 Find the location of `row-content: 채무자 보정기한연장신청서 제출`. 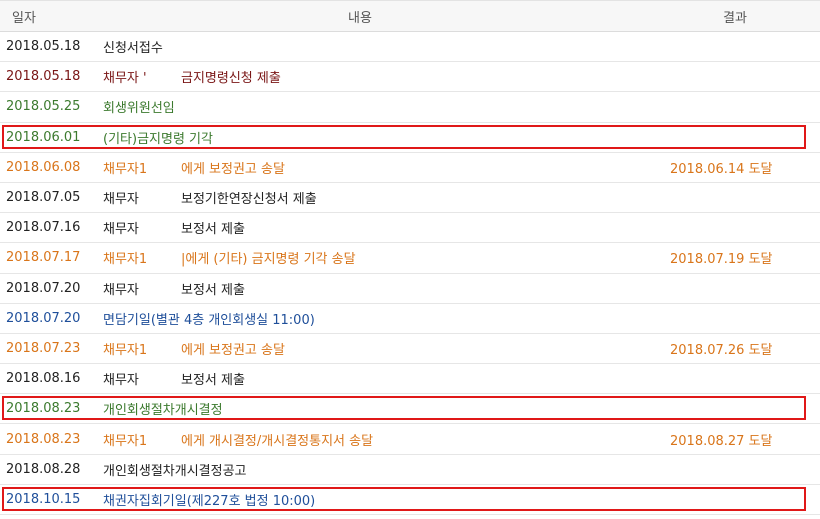

row-content: 채무자 보정기한연장신청서 제출 is located at coordinates (386, 197).